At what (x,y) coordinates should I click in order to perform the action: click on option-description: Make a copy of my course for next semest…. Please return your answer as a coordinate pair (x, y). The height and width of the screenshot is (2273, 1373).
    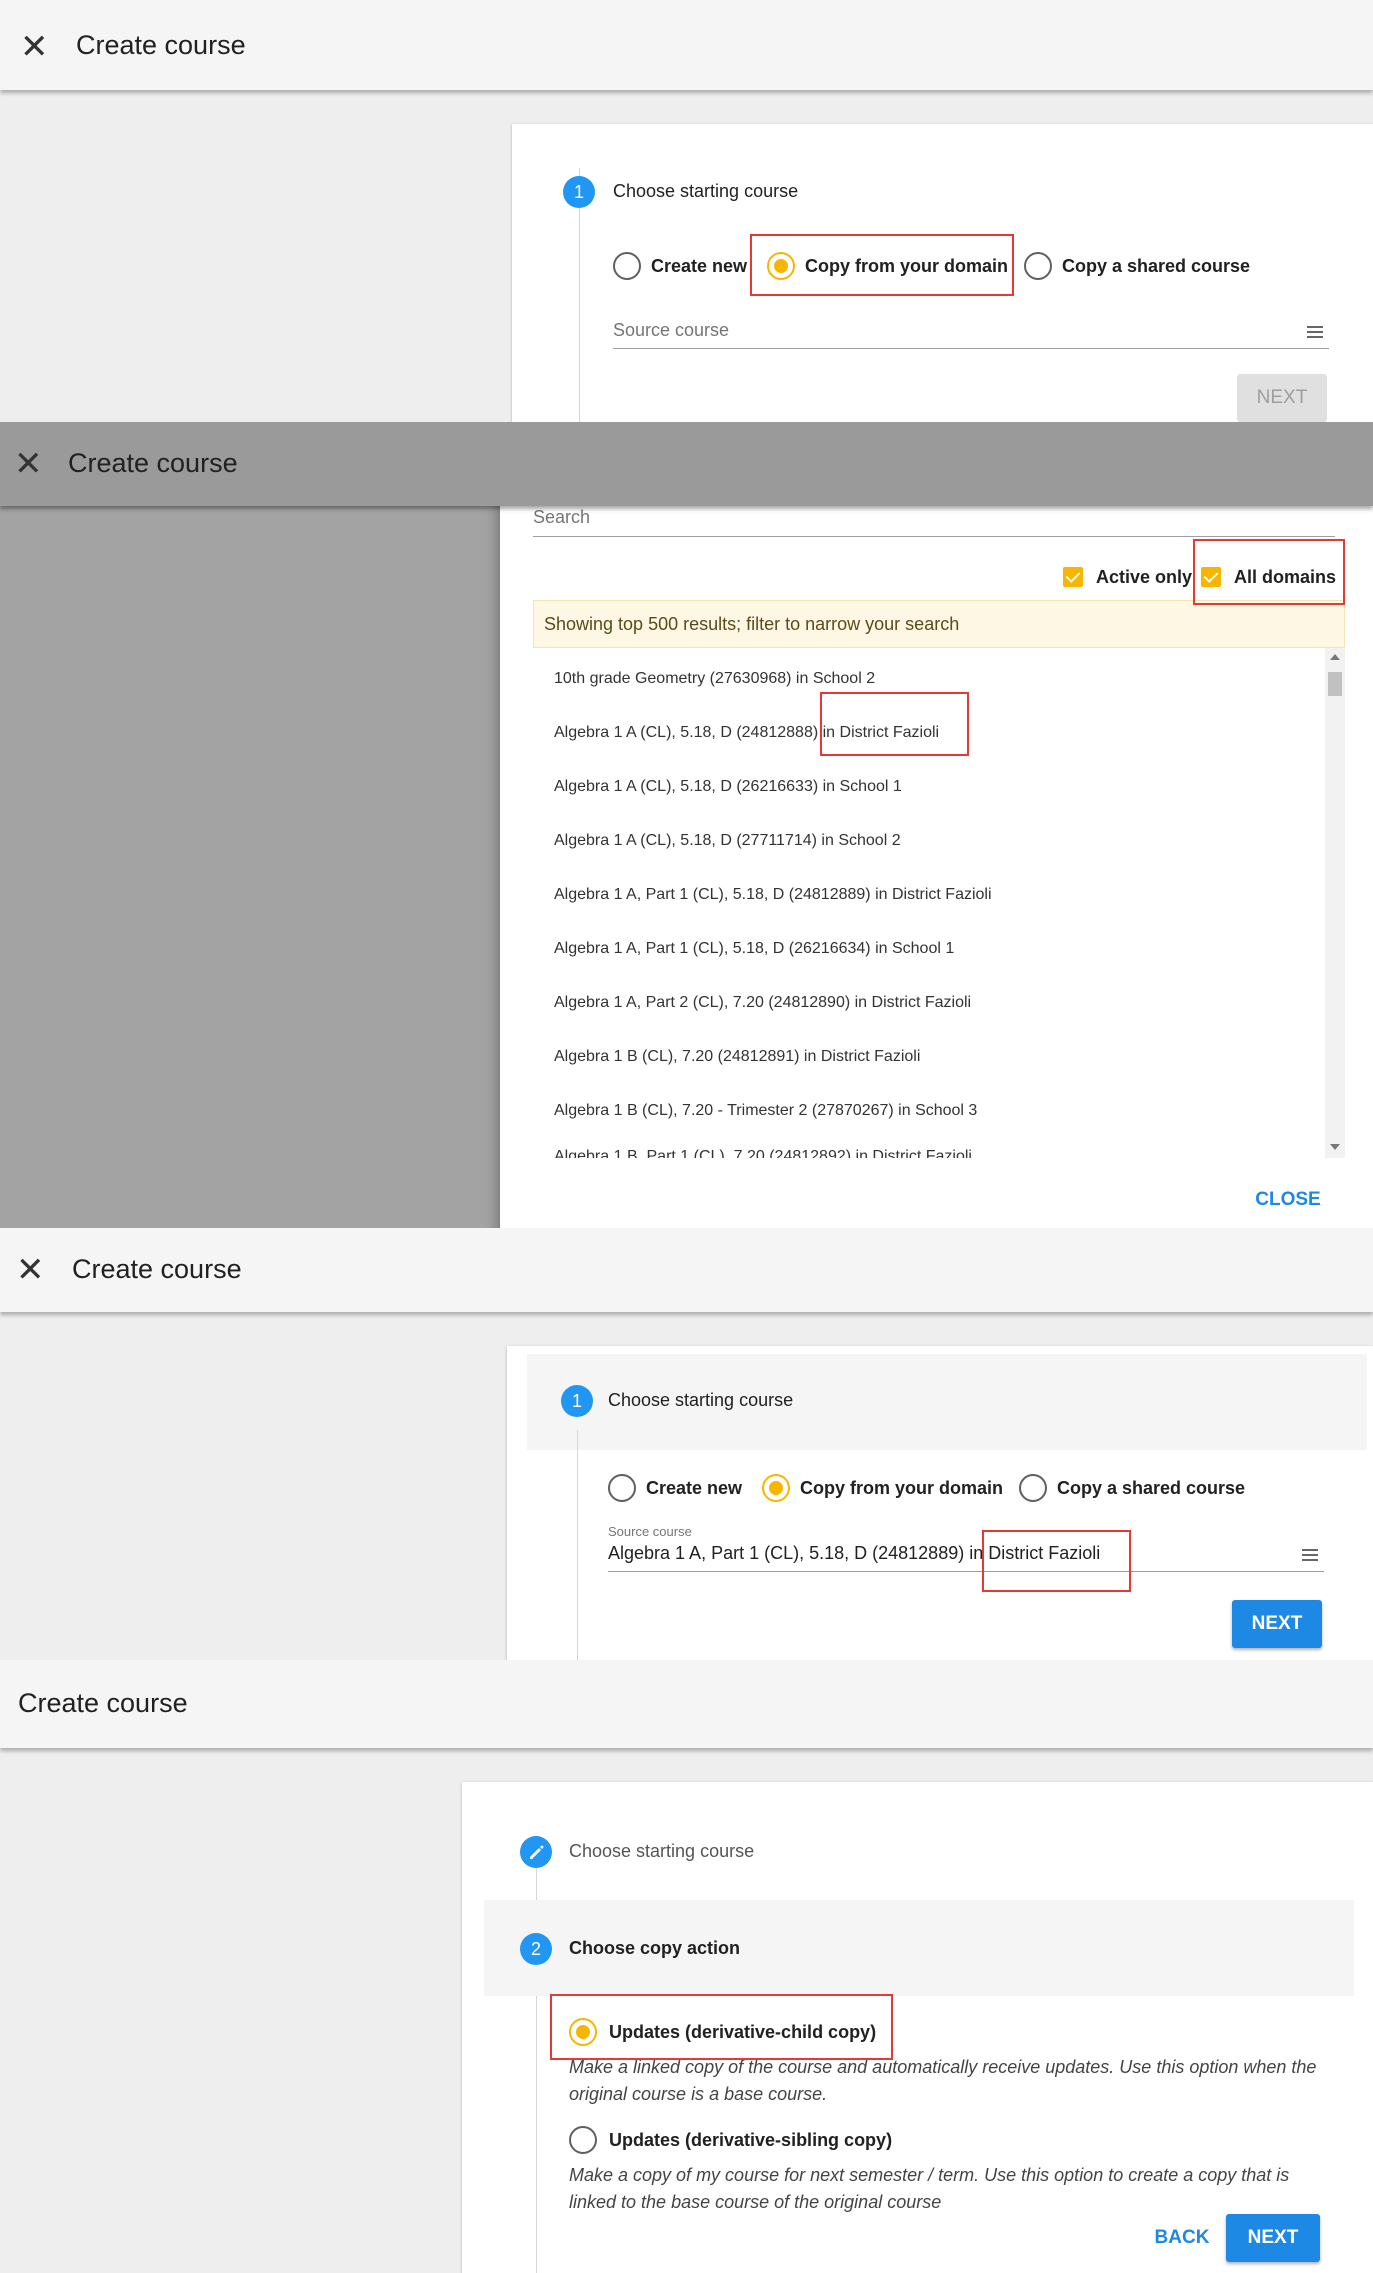
    Looking at the image, I should click on (929, 2188).